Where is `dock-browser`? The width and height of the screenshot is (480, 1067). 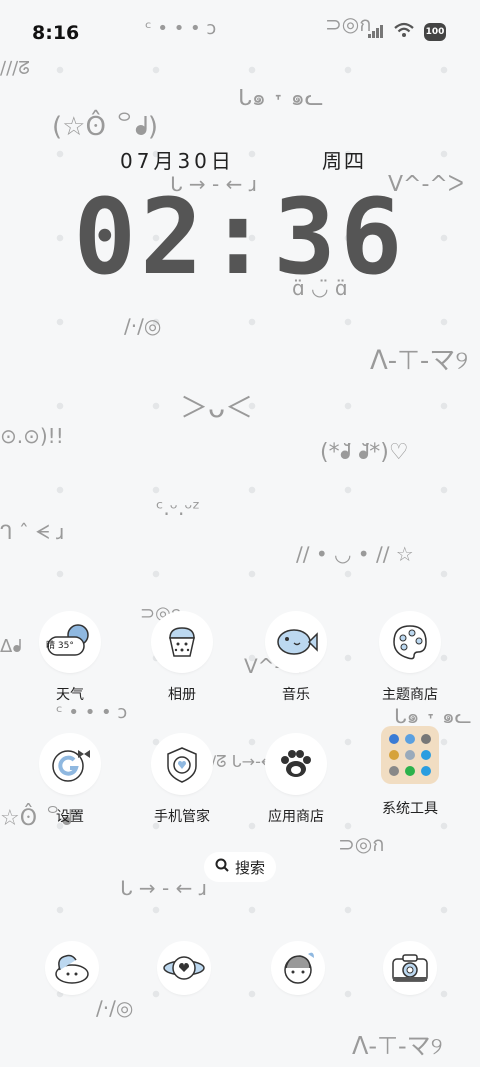
dock-browser is located at coordinates (298, 968).